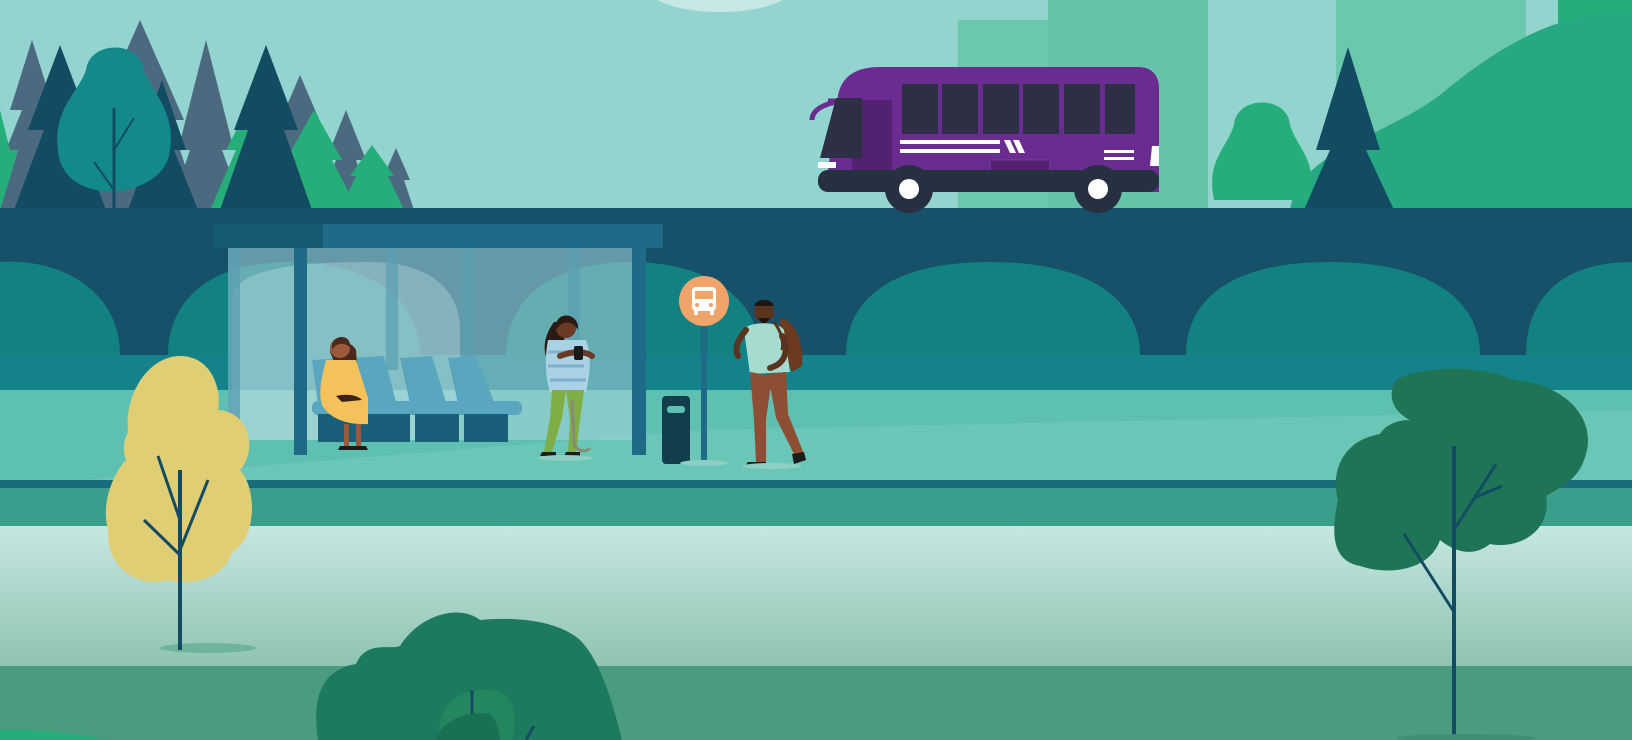 The image size is (1632, 740). Describe the element at coordinates (816, 703) in the screenshot. I see `grass` at that location.